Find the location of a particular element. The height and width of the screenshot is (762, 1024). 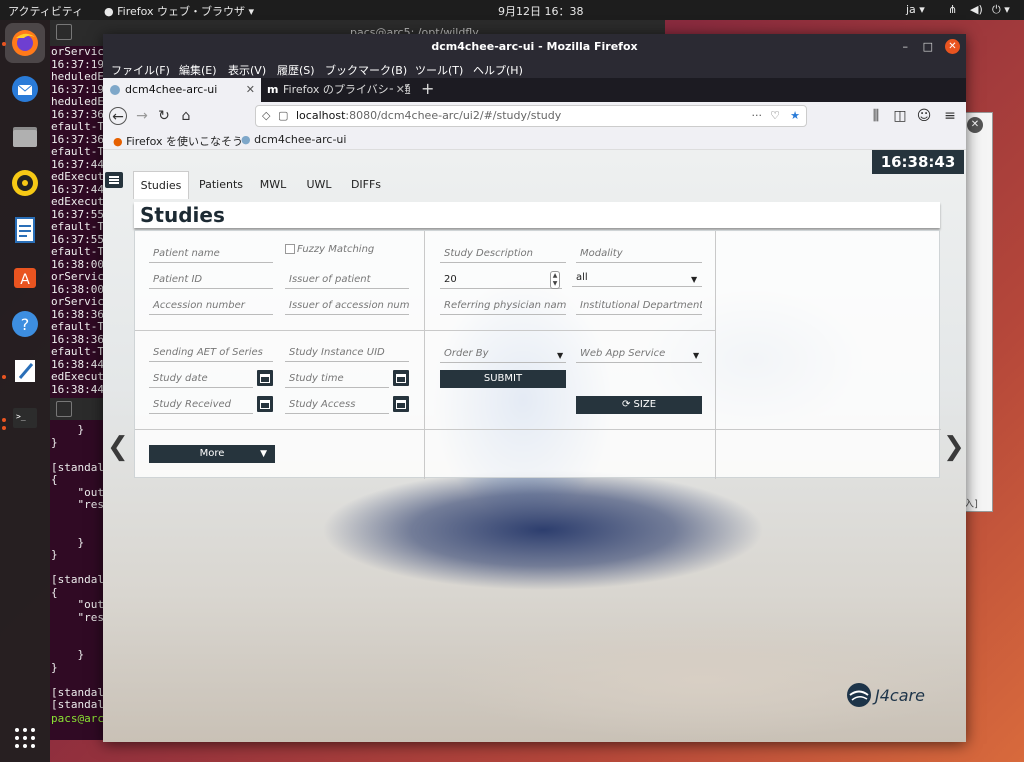

close-icon: ✕ is located at coordinates (975, 125).